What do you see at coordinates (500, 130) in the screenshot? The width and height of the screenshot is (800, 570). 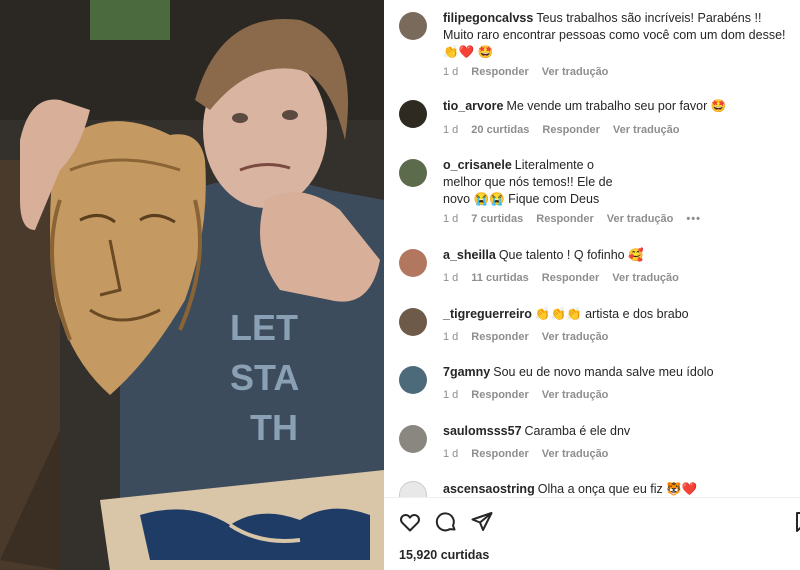 I see `likes-count: 20 curtidas` at bounding box center [500, 130].